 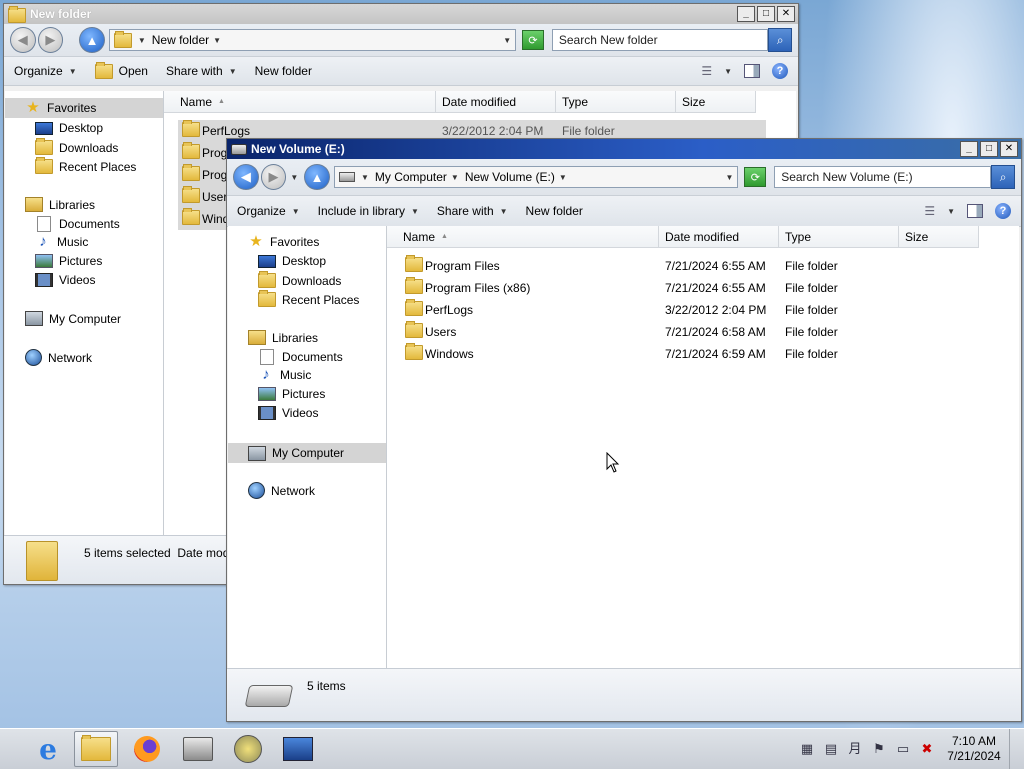 What do you see at coordinates (207, 219) in the screenshot?
I see `table-row: Windo` at bounding box center [207, 219].